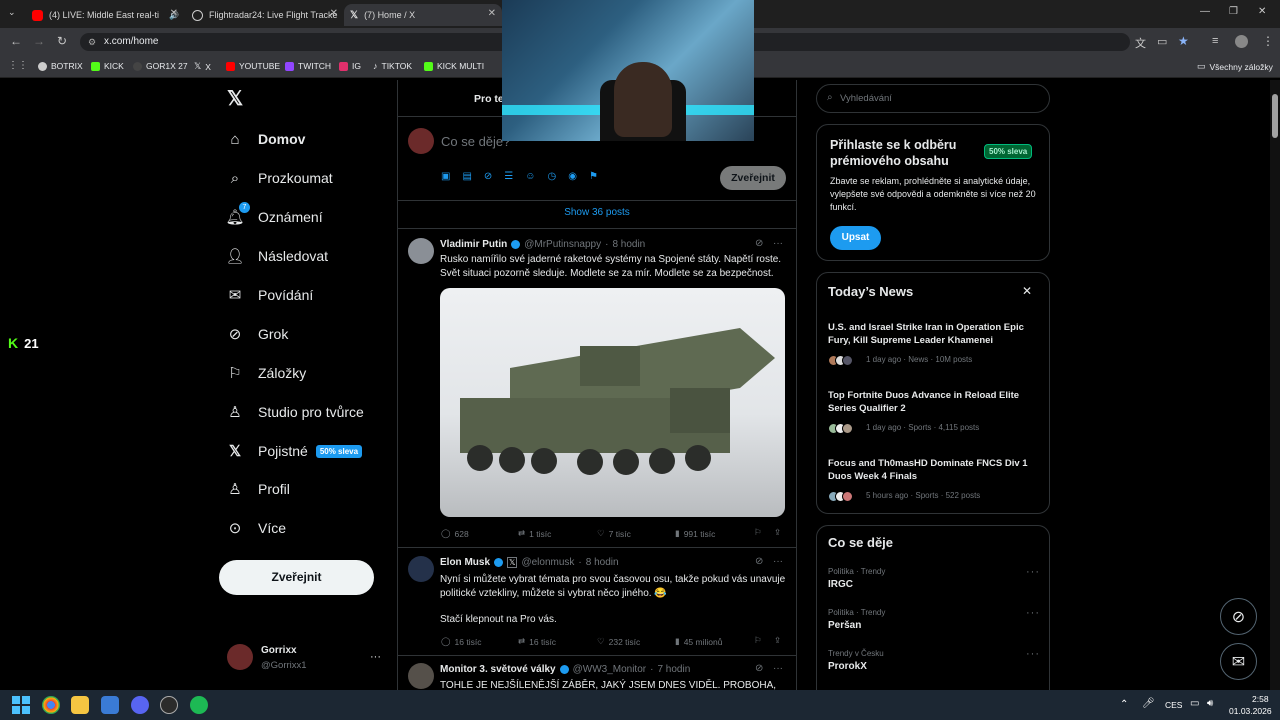  What do you see at coordinates (39, 41) in the screenshot?
I see `forward-icon: →` at bounding box center [39, 41].